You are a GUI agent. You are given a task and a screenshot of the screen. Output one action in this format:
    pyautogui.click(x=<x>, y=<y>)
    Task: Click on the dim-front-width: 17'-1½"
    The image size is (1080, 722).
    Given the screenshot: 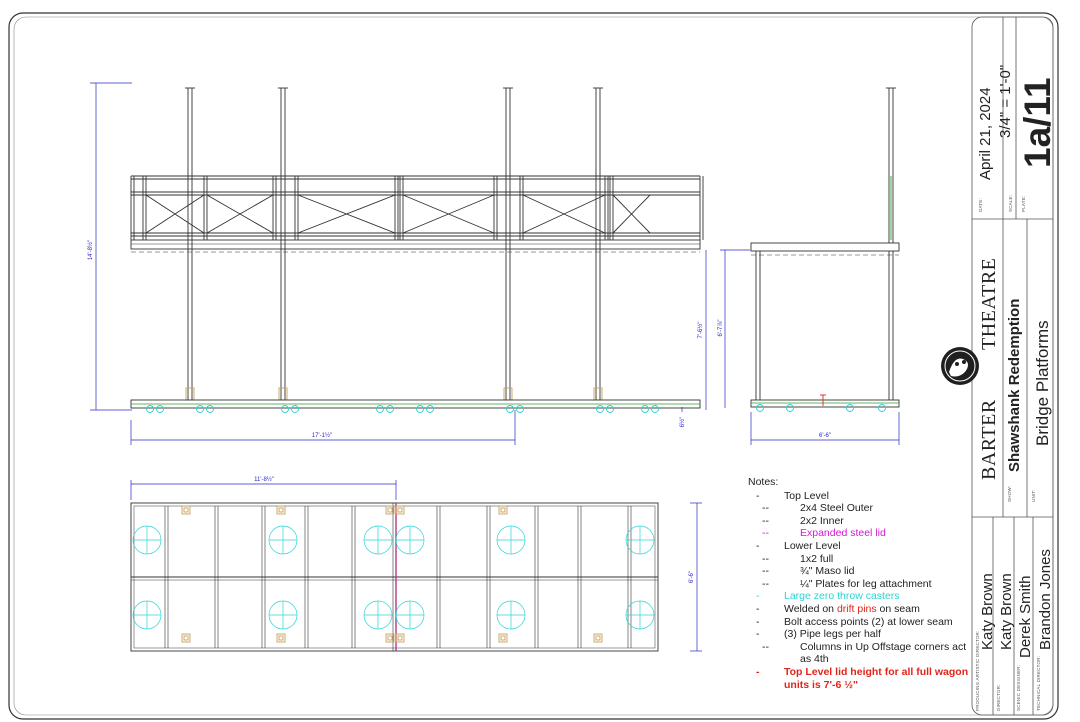 What is the action you would take?
    pyautogui.click(x=322, y=435)
    